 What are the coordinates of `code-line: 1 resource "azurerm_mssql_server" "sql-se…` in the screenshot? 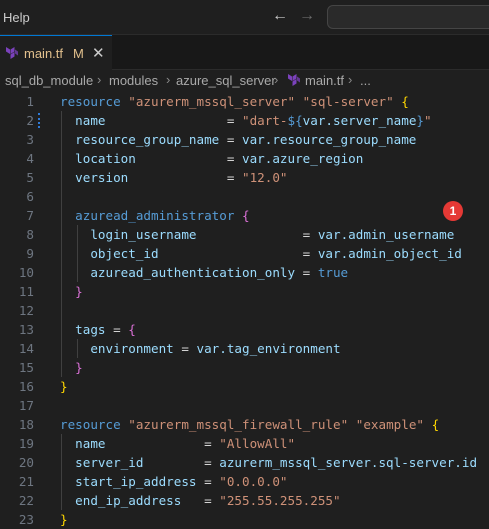 It's located at (244, 101).